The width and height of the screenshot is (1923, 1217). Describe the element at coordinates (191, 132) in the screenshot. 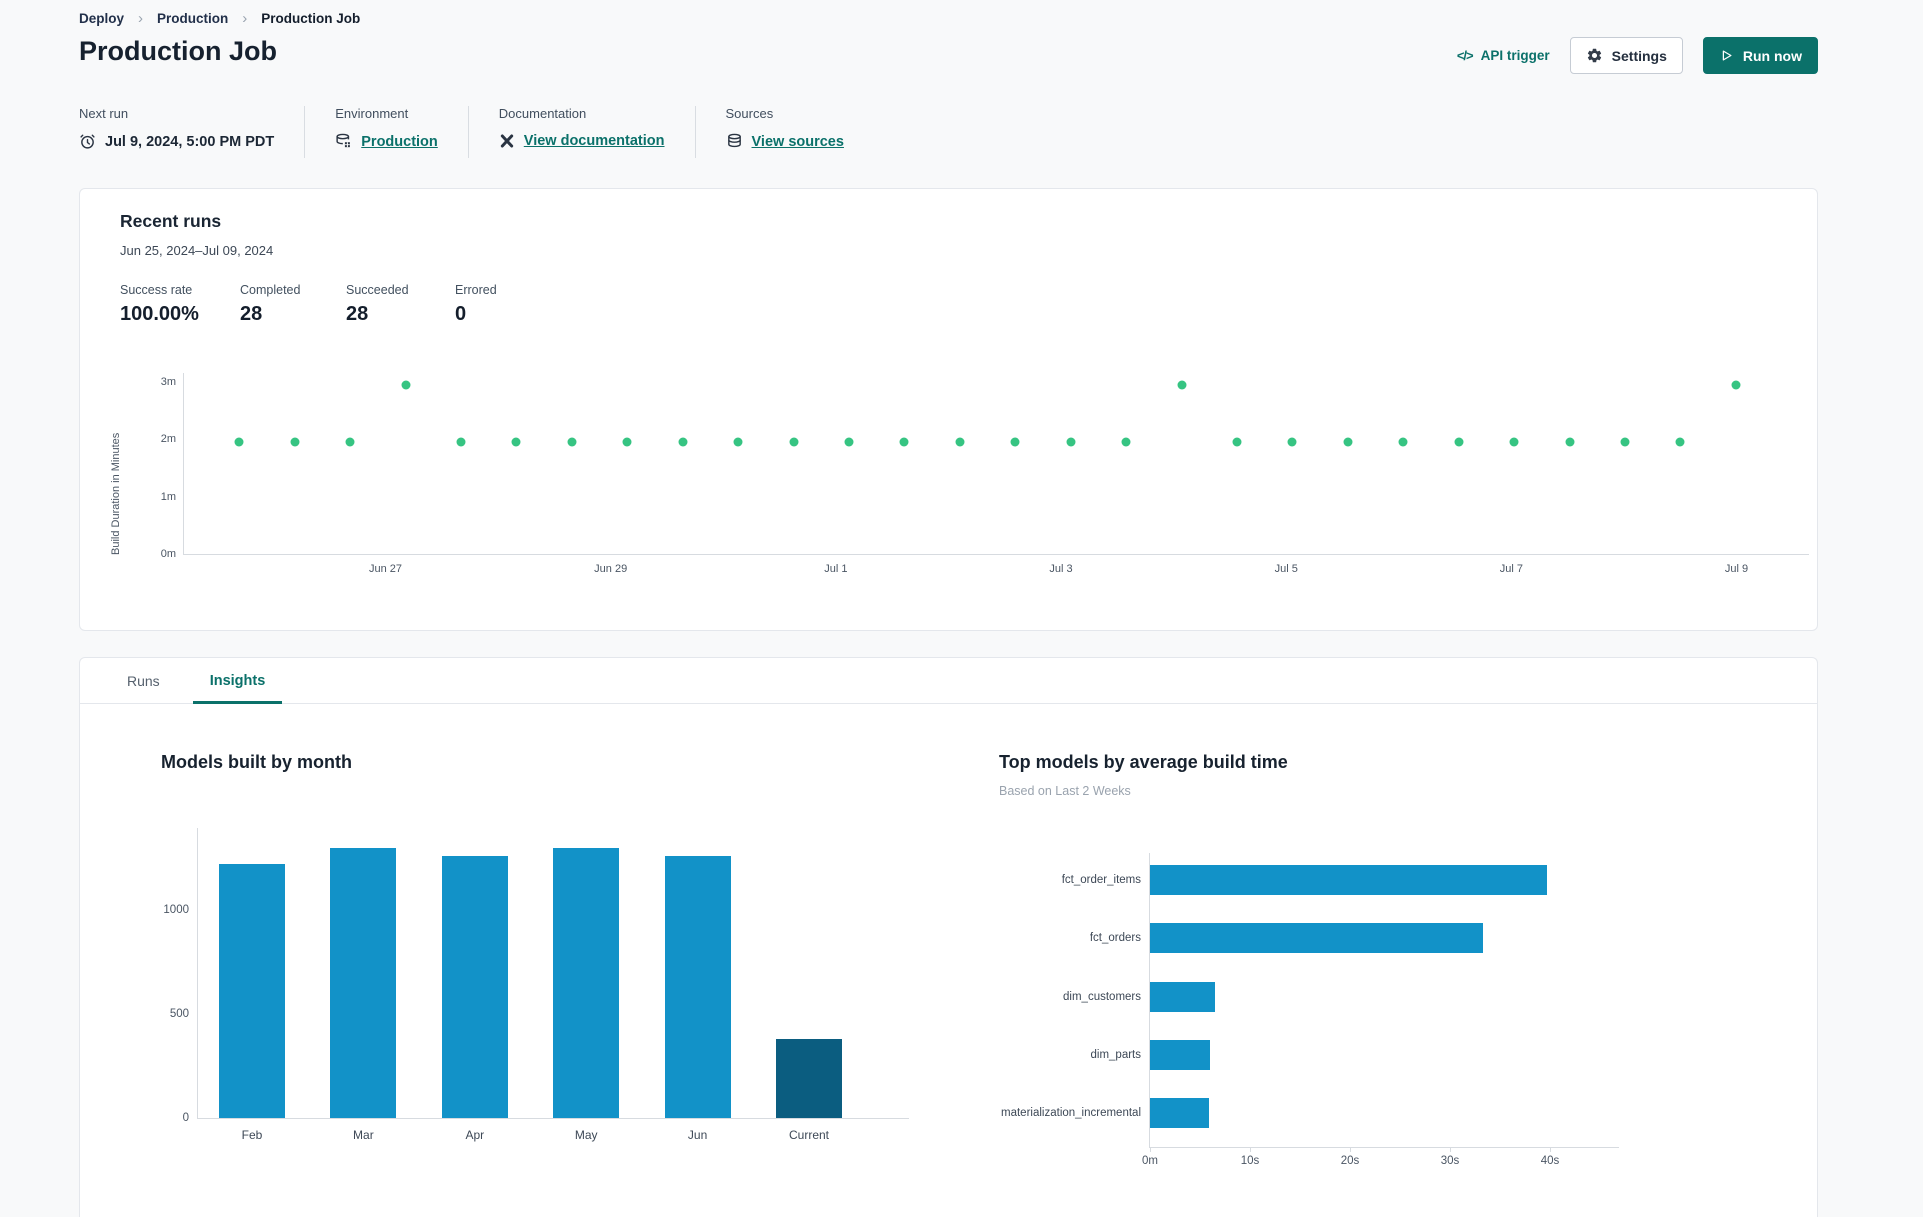

I see `next-run-group: Next run Jul 9, 2024, 5:00 PM PDT` at that location.